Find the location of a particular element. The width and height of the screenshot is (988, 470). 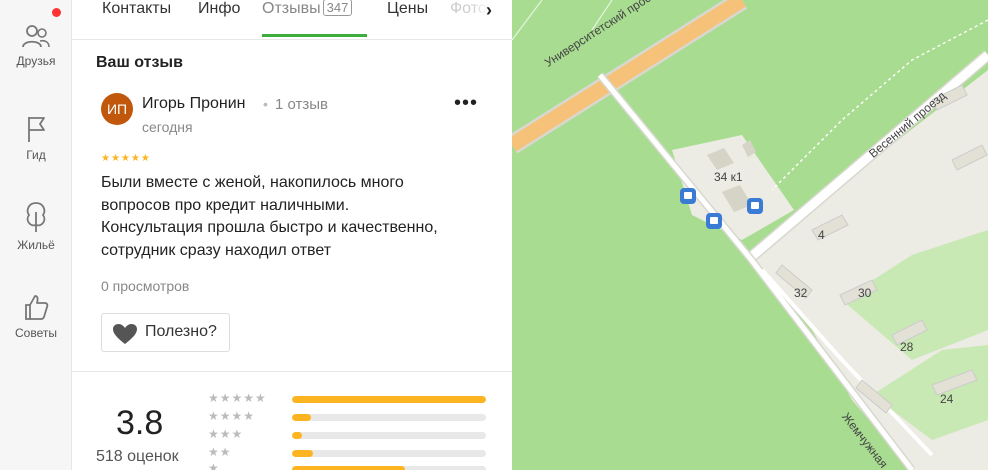

rating-distribution-row: ★ is located at coordinates (348, 465).